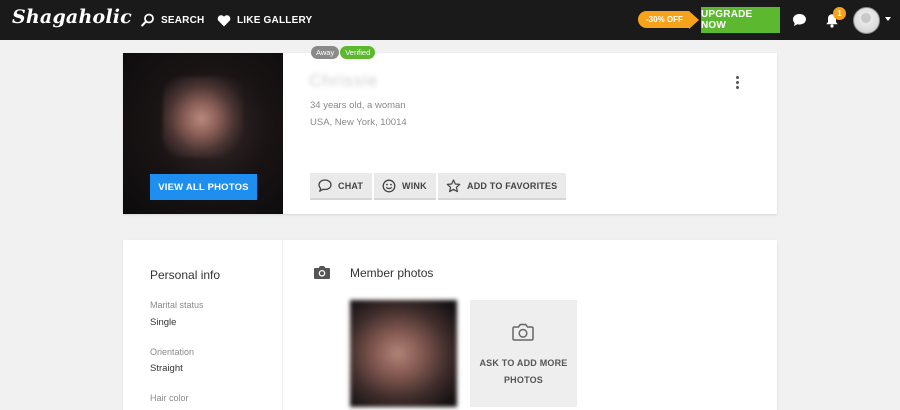  I want to click on wink-button-label: WINK, so click(414, 185).